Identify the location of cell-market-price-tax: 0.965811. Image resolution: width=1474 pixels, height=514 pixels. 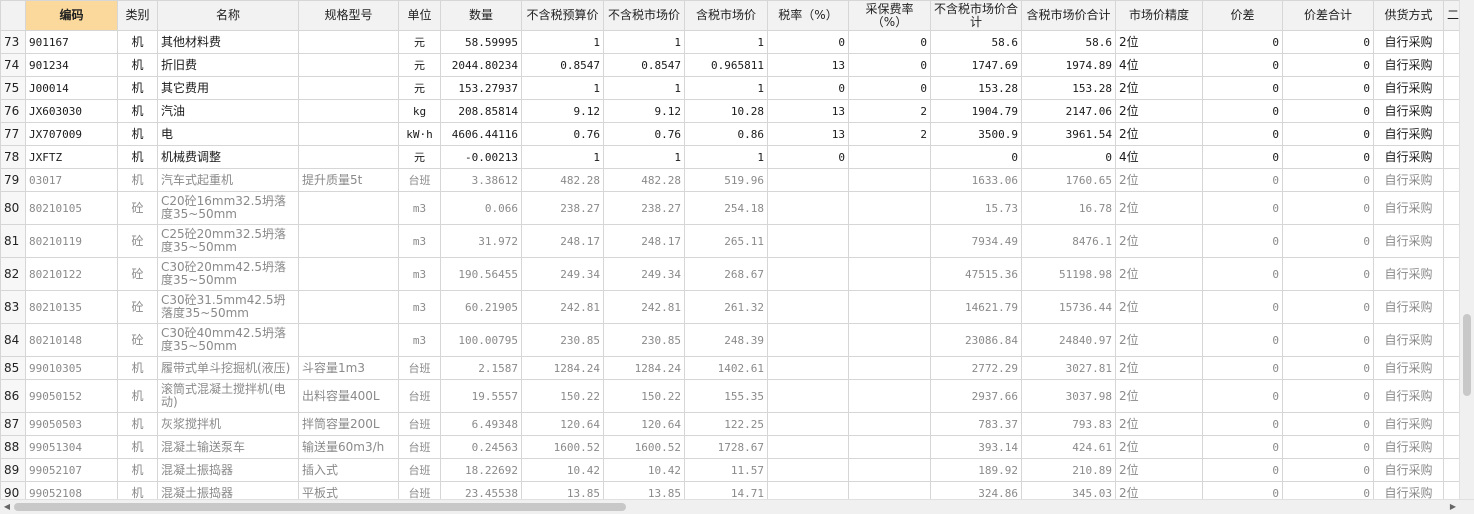
(726, 65).